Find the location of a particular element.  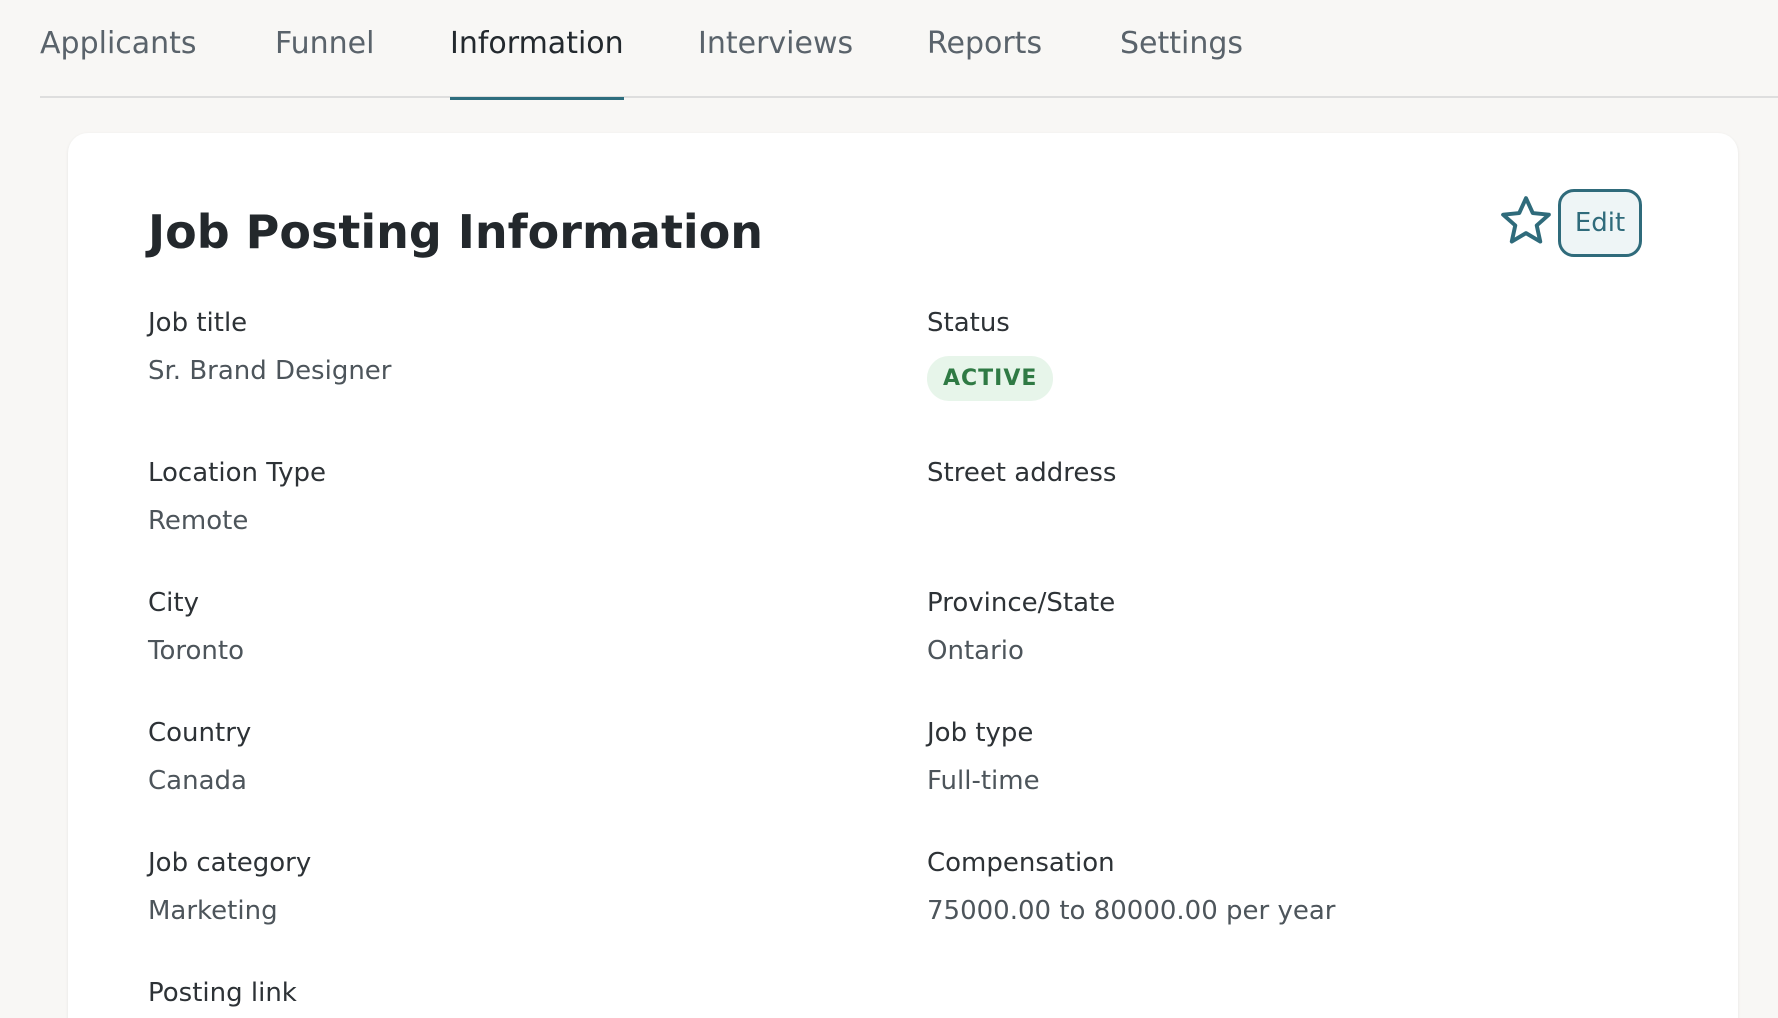

tab-interviews: Interviews is located at coordinates (775, 62).